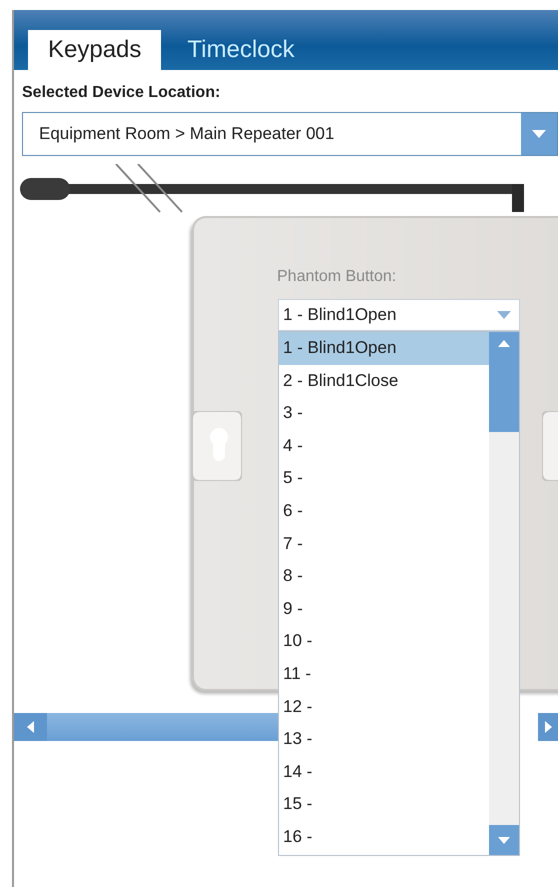 This screenshot has width=558, height=887. What do you see at coordinates (217, 446) in the screenshot?
I see `keyhole-icon` at bounding box center [217, 446].